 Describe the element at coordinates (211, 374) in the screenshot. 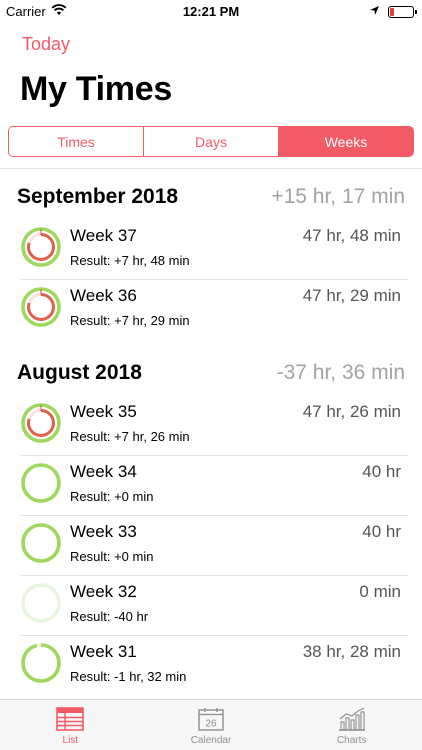

I see `section-header: August 2018 -37 hr, 36 min` at that location.